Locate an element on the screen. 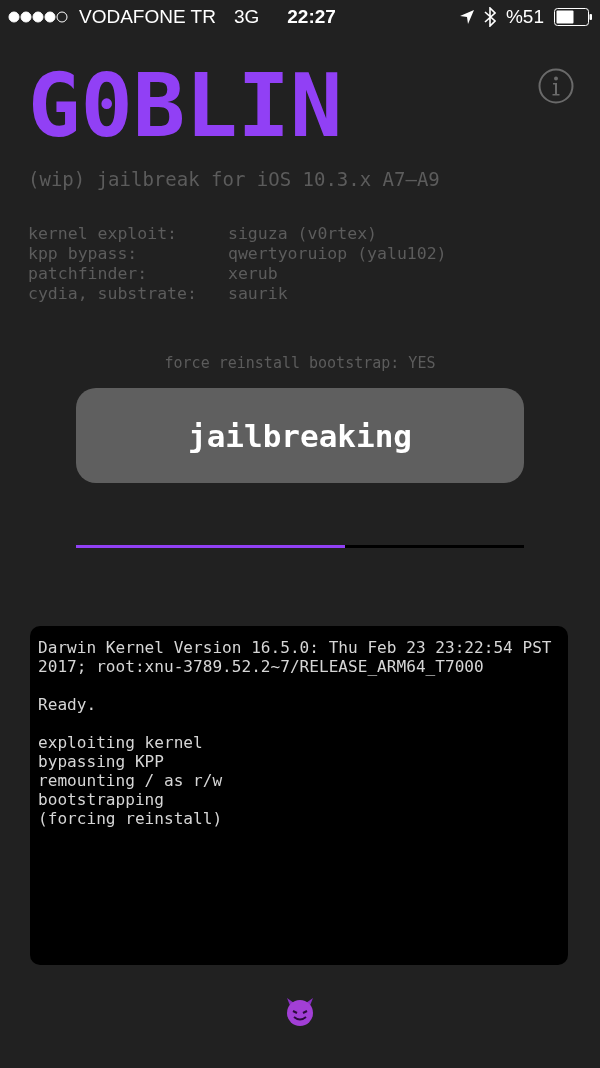 The height and width of the screenshot is (1068, 600). clock-time: 22:27 is located at coordinates (311, 17).